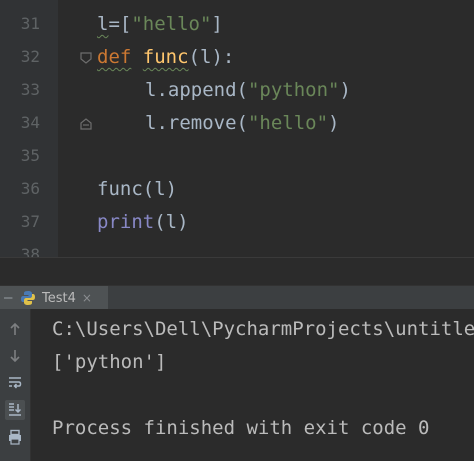  I want to click on code-line: 34 l.remove("hello"), so click(237, 123).